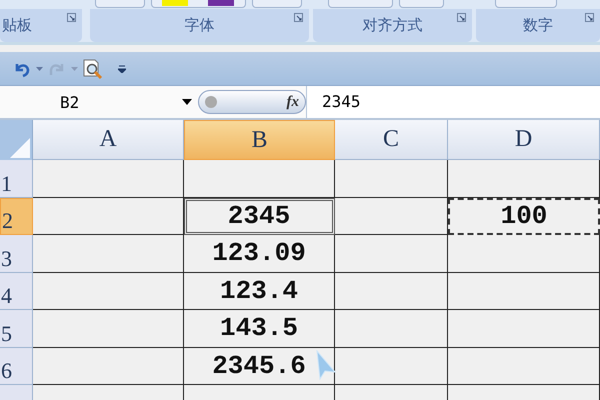  What do you see at coordinates (99, 102) in the screenshot?
I see `name-box: B2` at bounding box center [99, 102].